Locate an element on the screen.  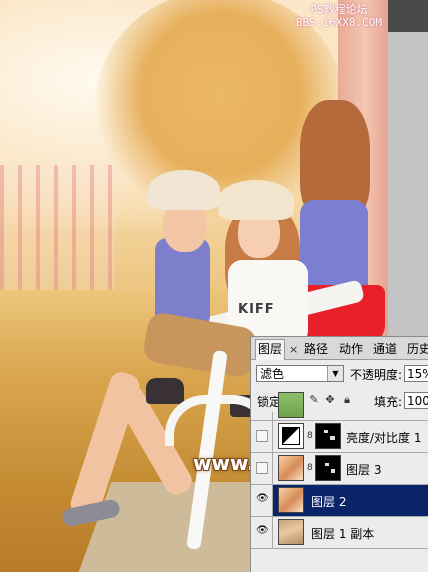
girl-left-hat is located at coordinates (184, 190).